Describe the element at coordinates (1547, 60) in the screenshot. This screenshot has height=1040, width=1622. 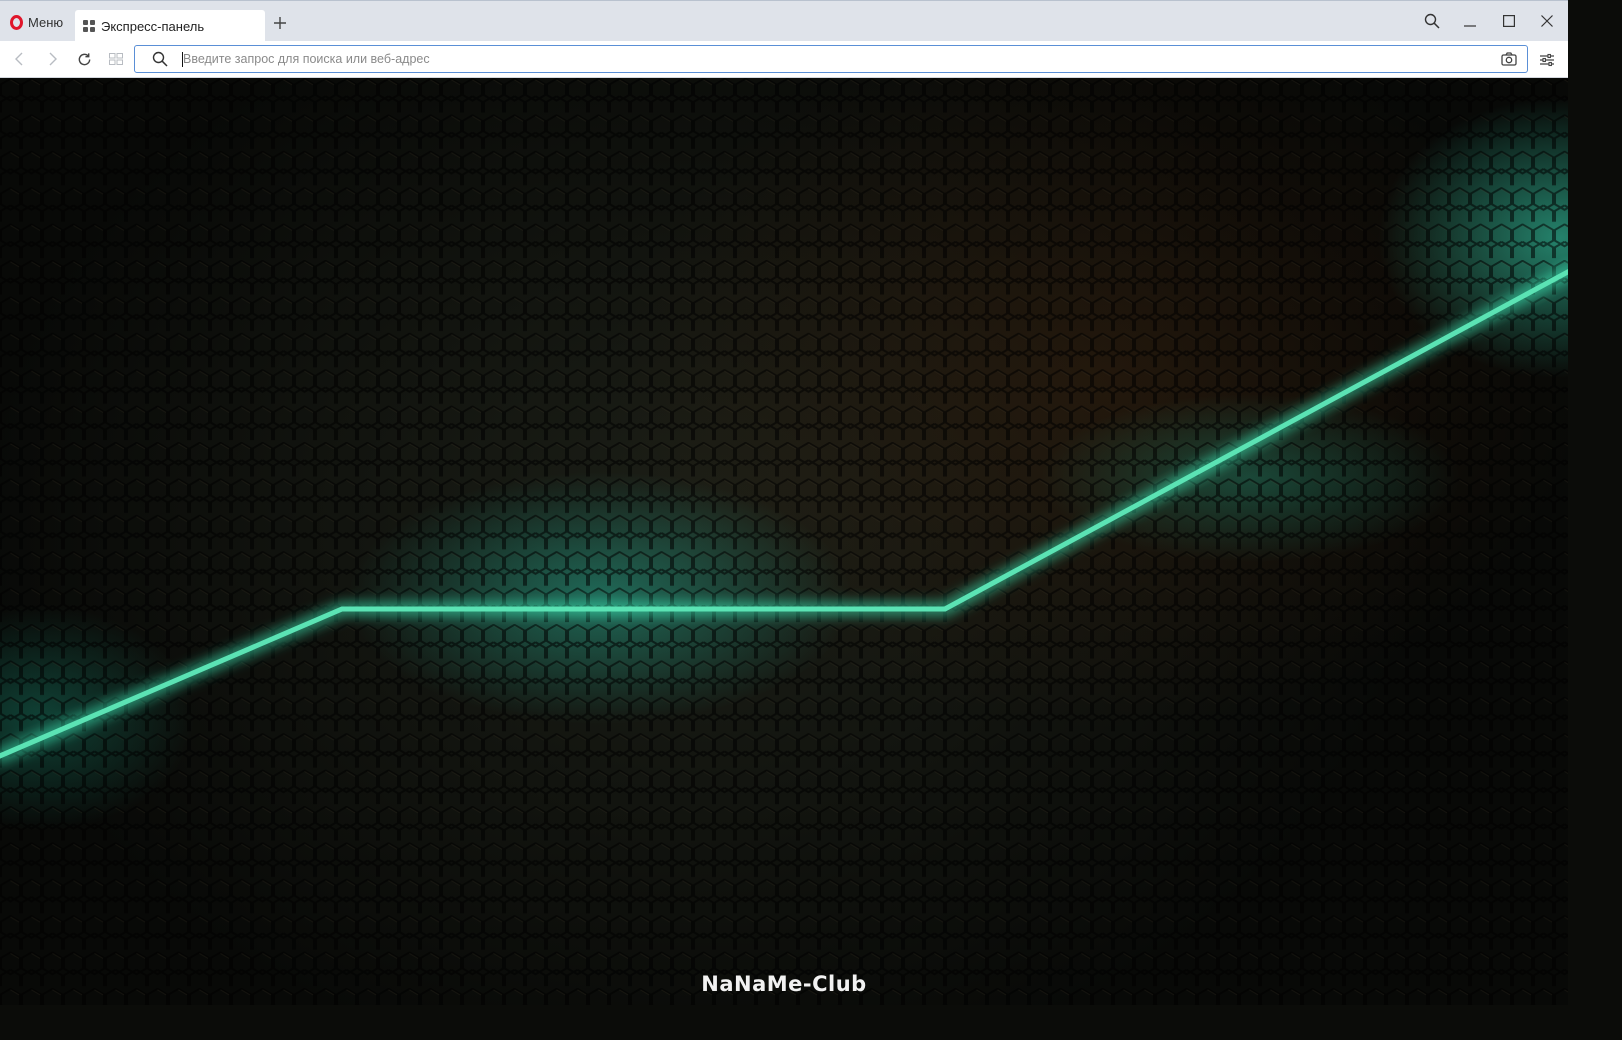
I see `easy-setup-icon` at that location.